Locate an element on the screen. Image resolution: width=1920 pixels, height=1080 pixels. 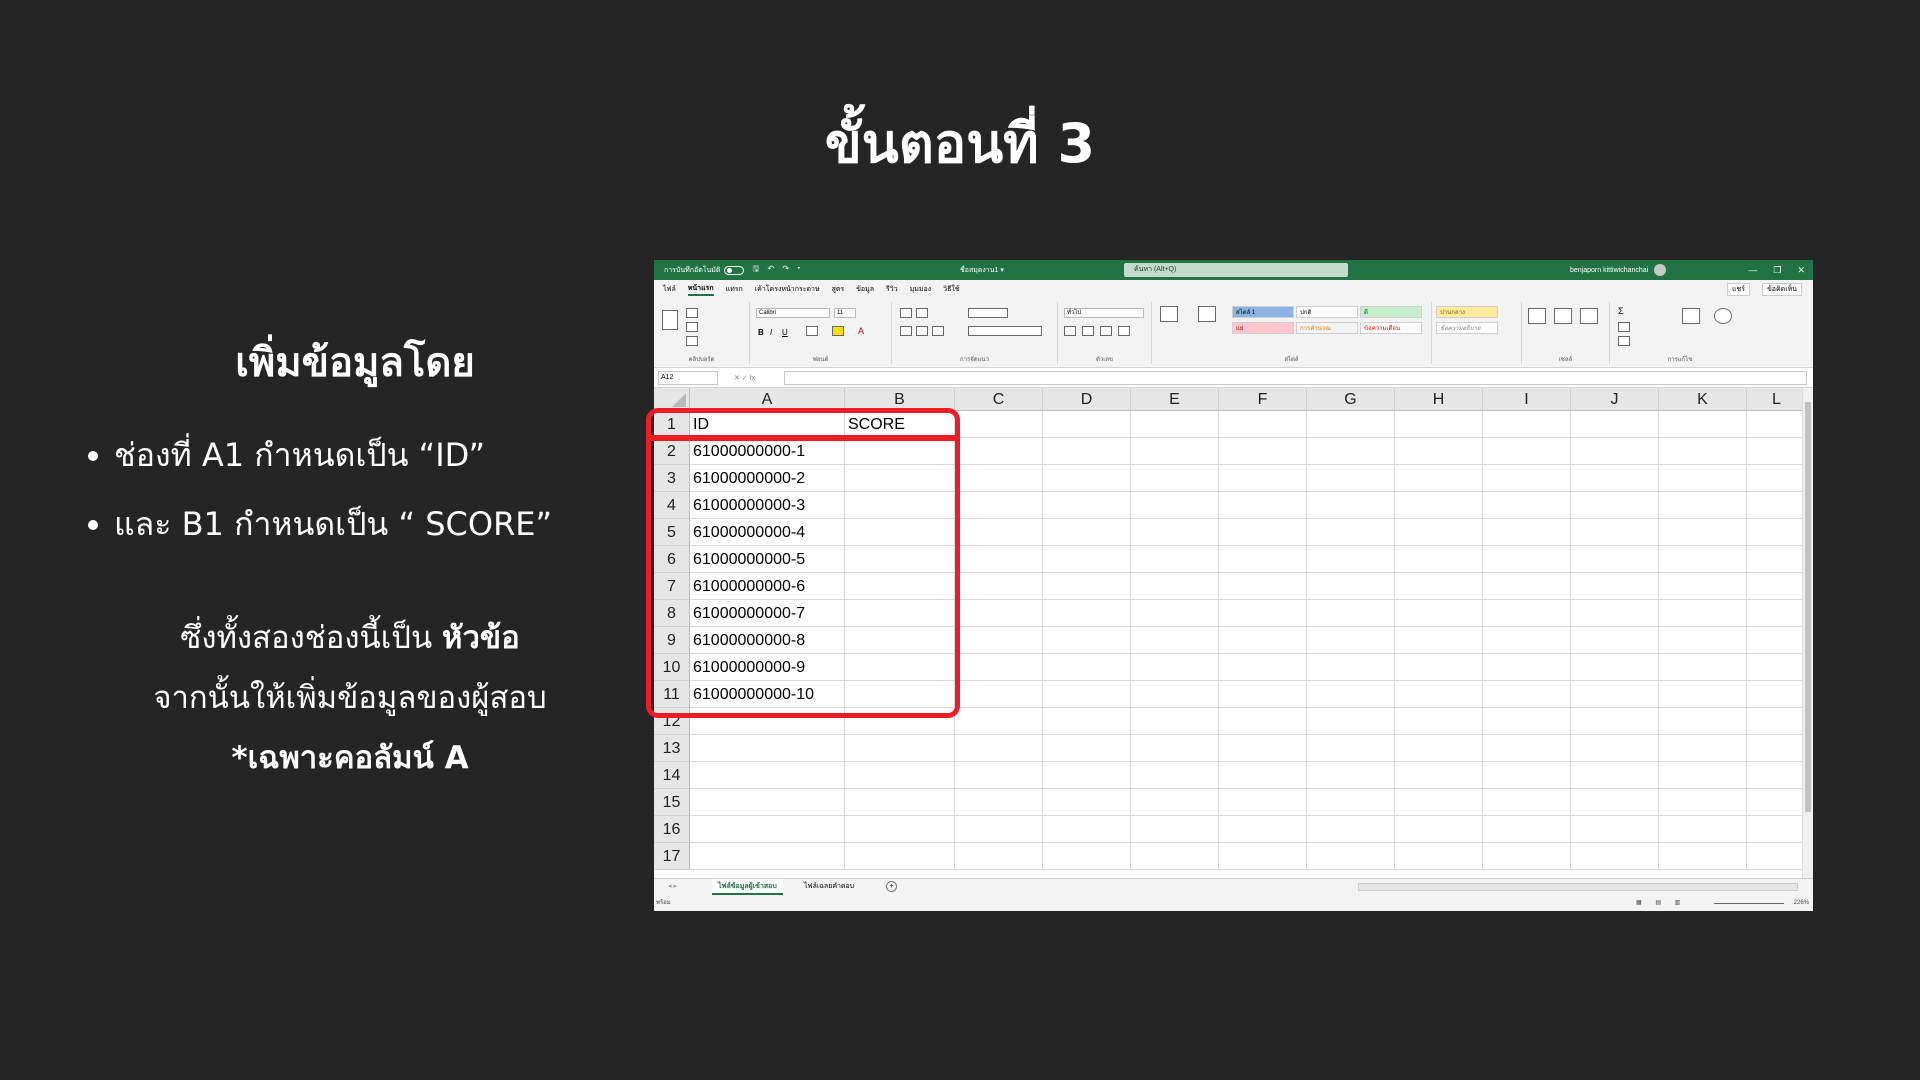
merge-center-icon is located at coordinates (1005, 331).